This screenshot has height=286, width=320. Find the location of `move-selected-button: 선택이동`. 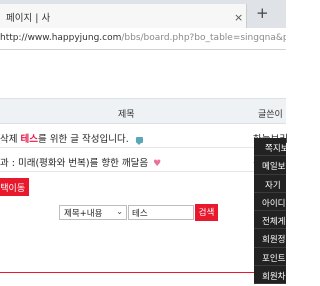

move-selected-button: 선택이동 is located at coordinates (14, 187).